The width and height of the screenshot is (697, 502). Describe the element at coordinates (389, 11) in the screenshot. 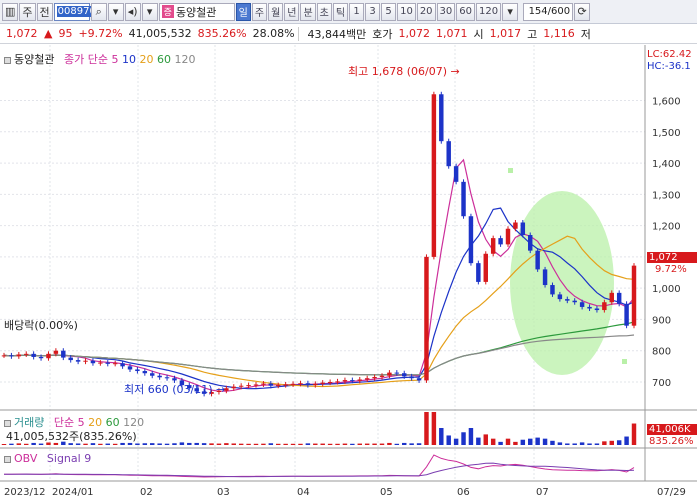

I see `interval-5: 5` at that location.